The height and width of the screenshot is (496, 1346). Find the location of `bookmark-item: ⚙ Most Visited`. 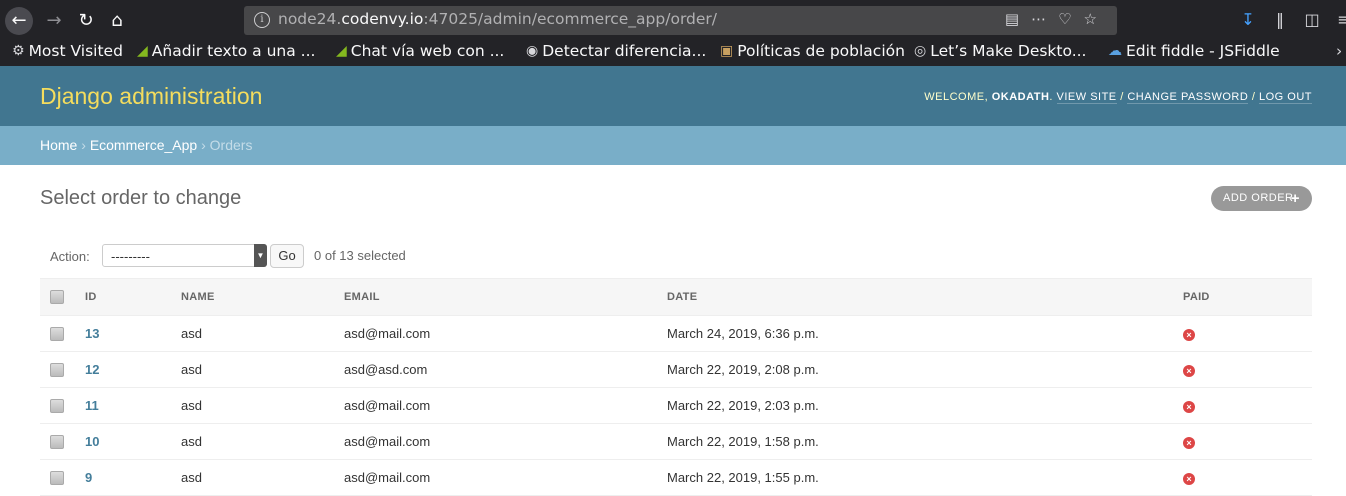

bookmark-item: ⚙ Most Visited is located at coordinates (67, 51).